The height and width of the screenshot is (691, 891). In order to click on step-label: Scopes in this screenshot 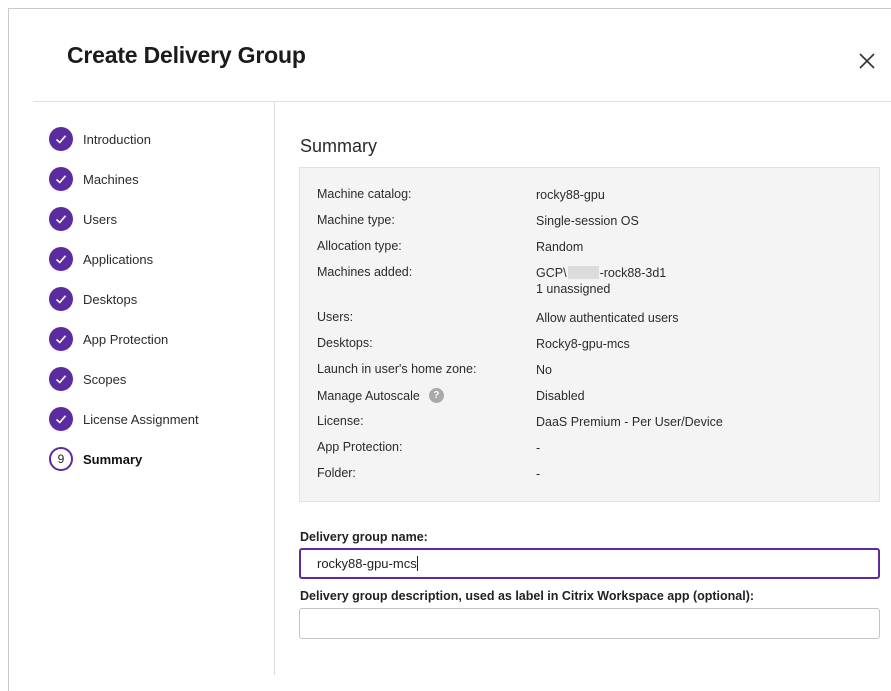, I will do `click(105, 379)`.